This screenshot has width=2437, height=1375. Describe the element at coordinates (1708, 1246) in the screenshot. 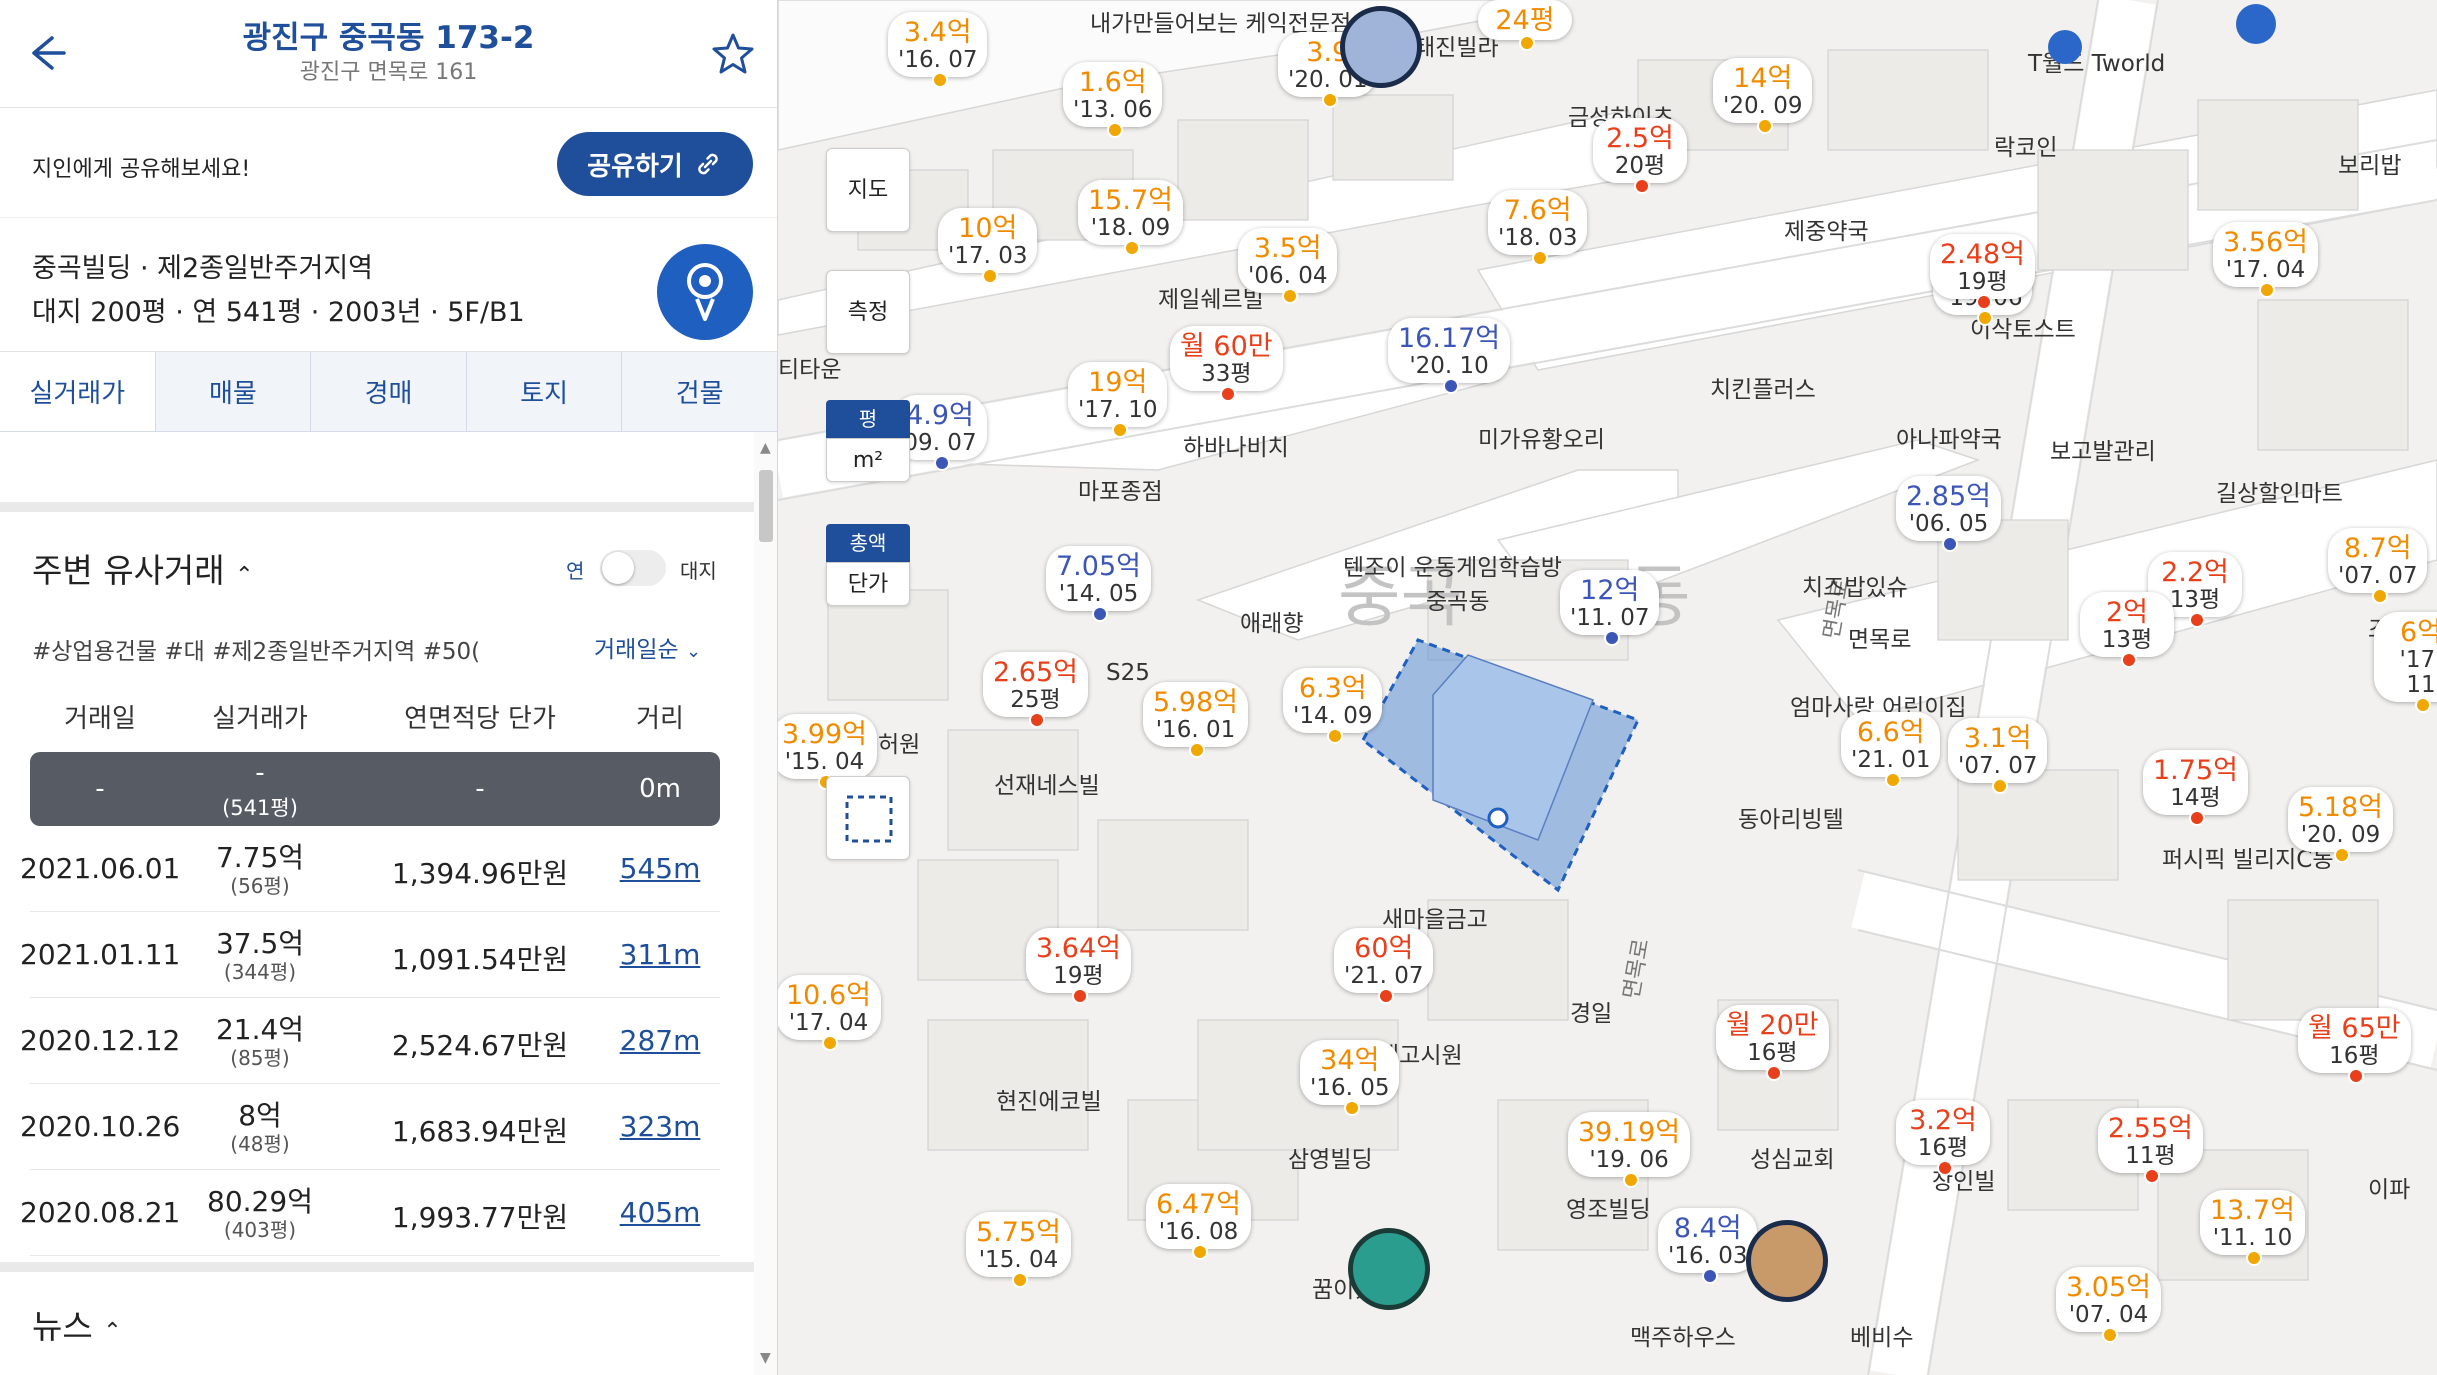

I see `price-marker: 8.4억 '16. 03` at that location.